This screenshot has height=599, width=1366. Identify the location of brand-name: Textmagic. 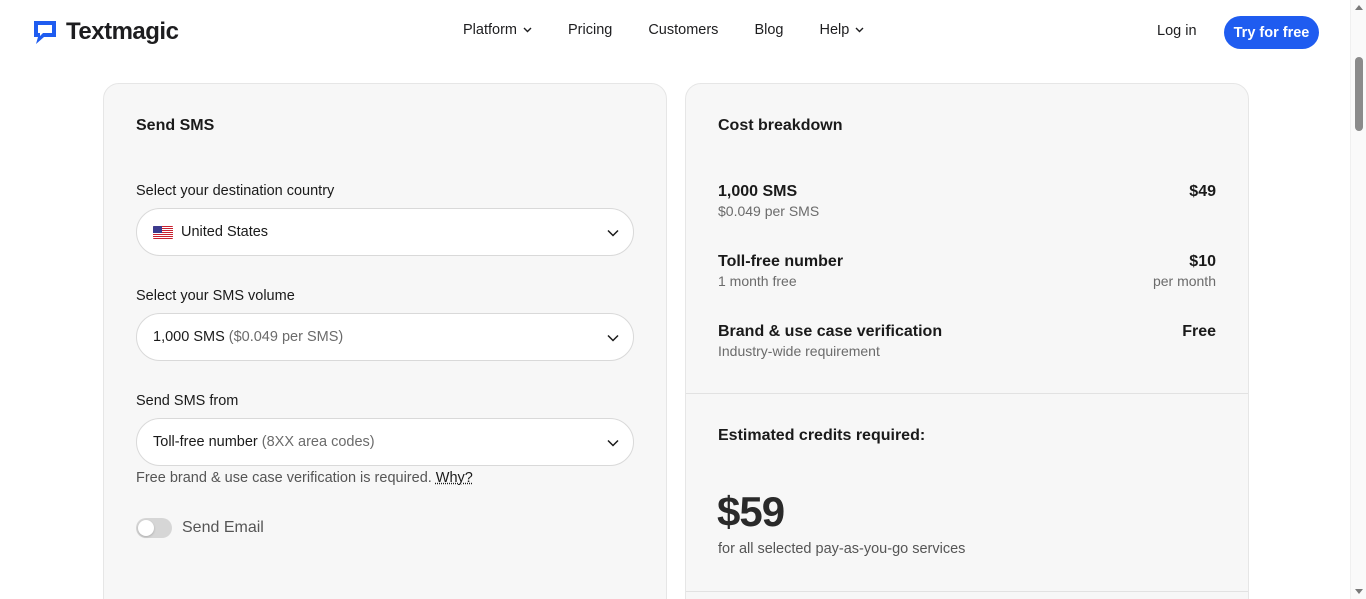
(122, 31).